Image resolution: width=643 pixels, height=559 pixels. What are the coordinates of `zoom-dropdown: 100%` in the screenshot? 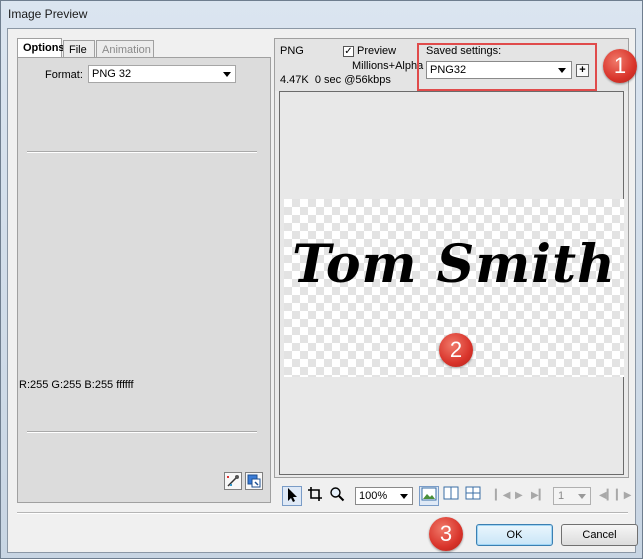 It's located at (384, 496).